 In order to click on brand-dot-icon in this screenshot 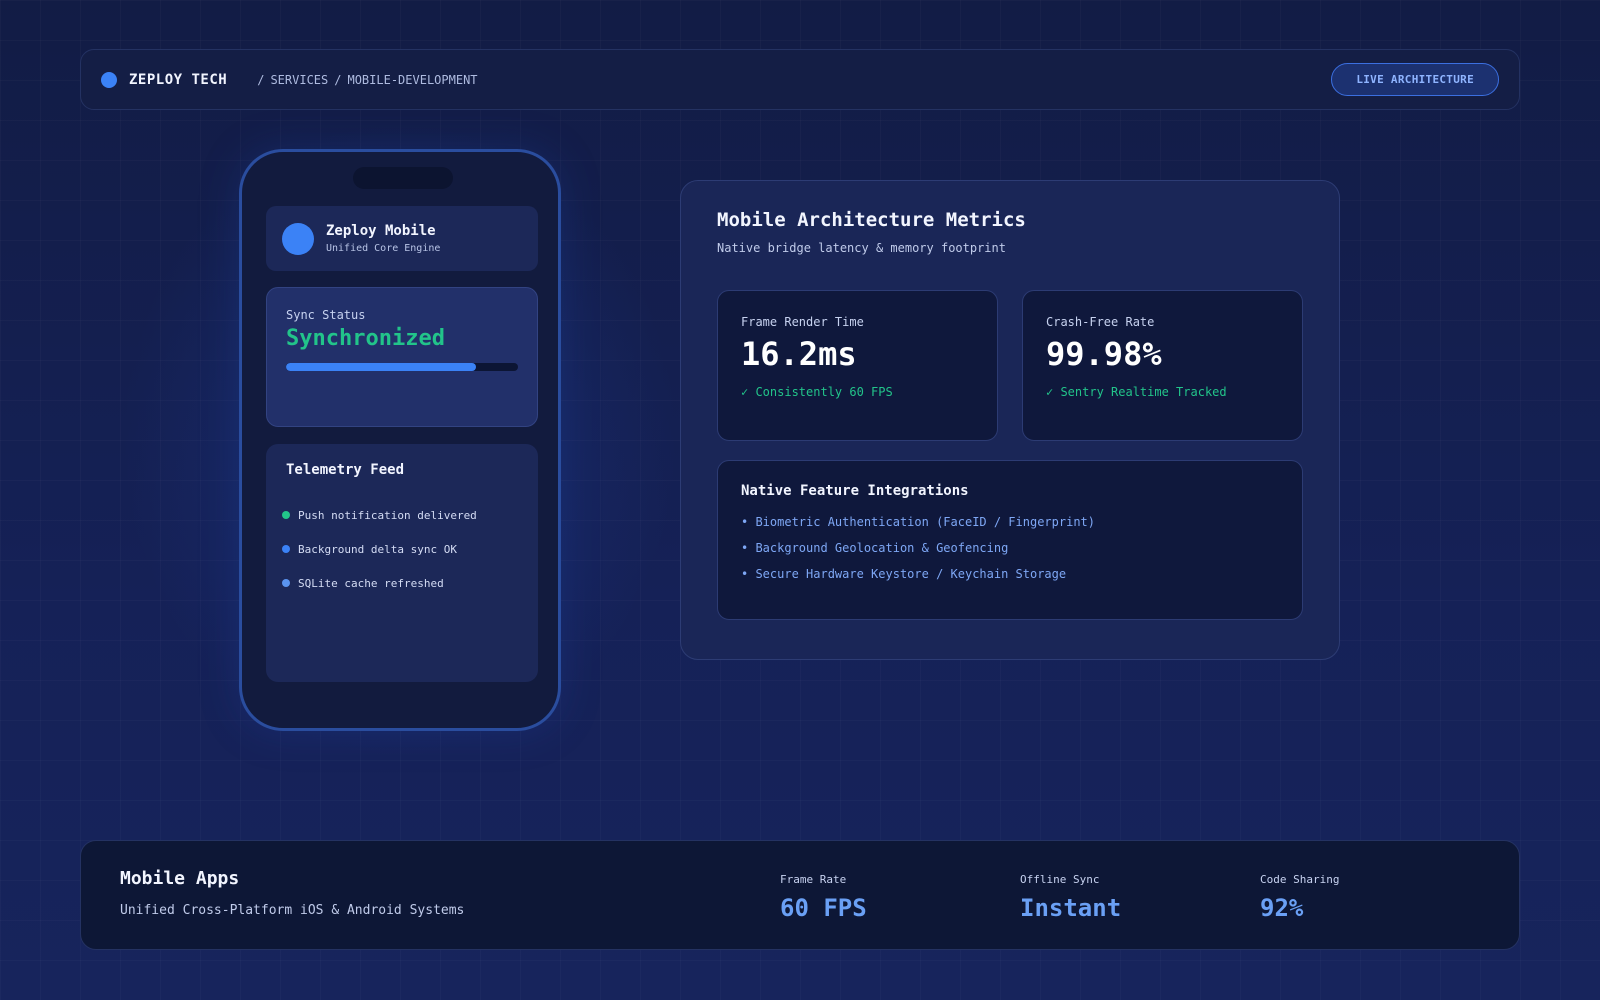, I will do `click(109, 79)`.